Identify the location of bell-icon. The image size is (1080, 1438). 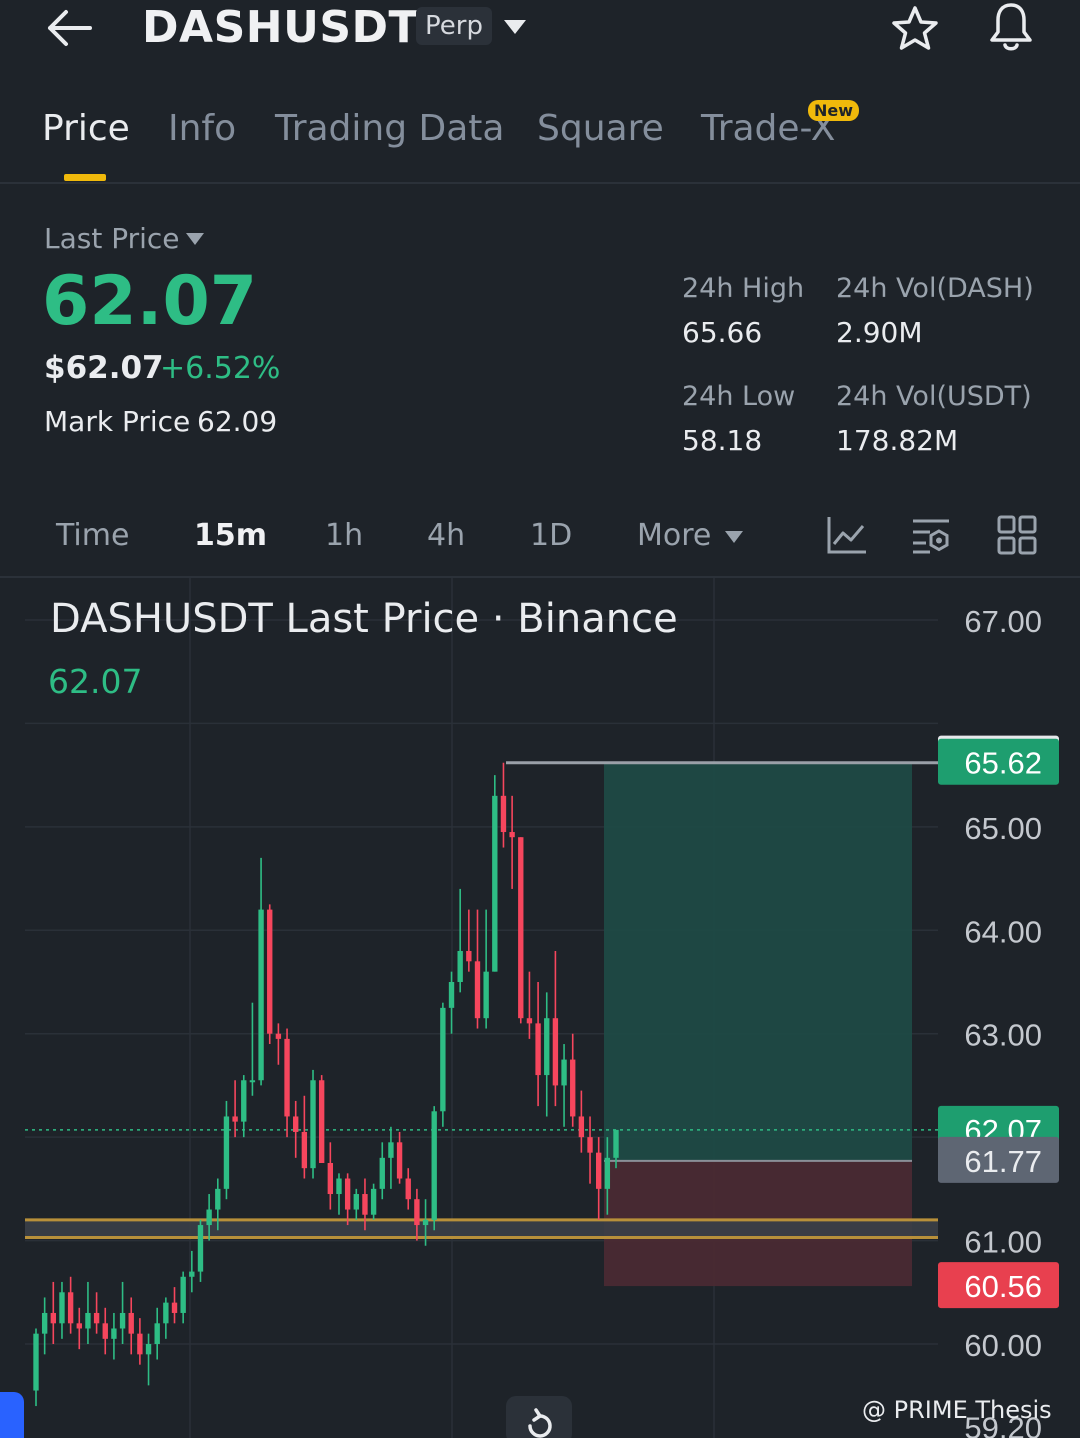
(1011, 27).